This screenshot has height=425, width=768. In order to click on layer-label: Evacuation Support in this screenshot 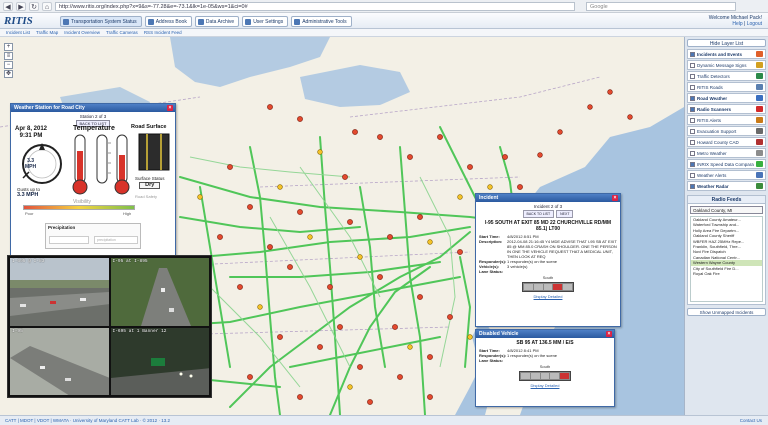, I will do `click(717, 131)`.